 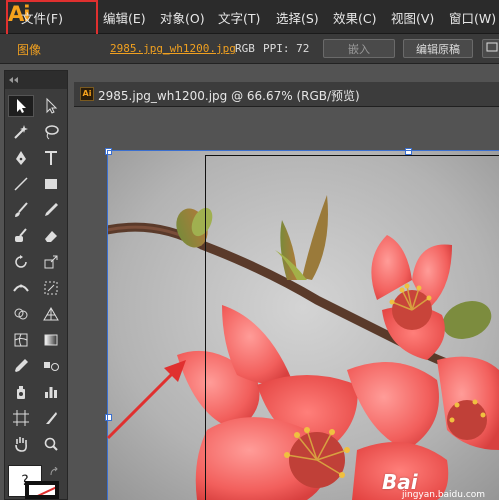 I want to click on menu-object: 对象(O), so click(x=182, y=17).